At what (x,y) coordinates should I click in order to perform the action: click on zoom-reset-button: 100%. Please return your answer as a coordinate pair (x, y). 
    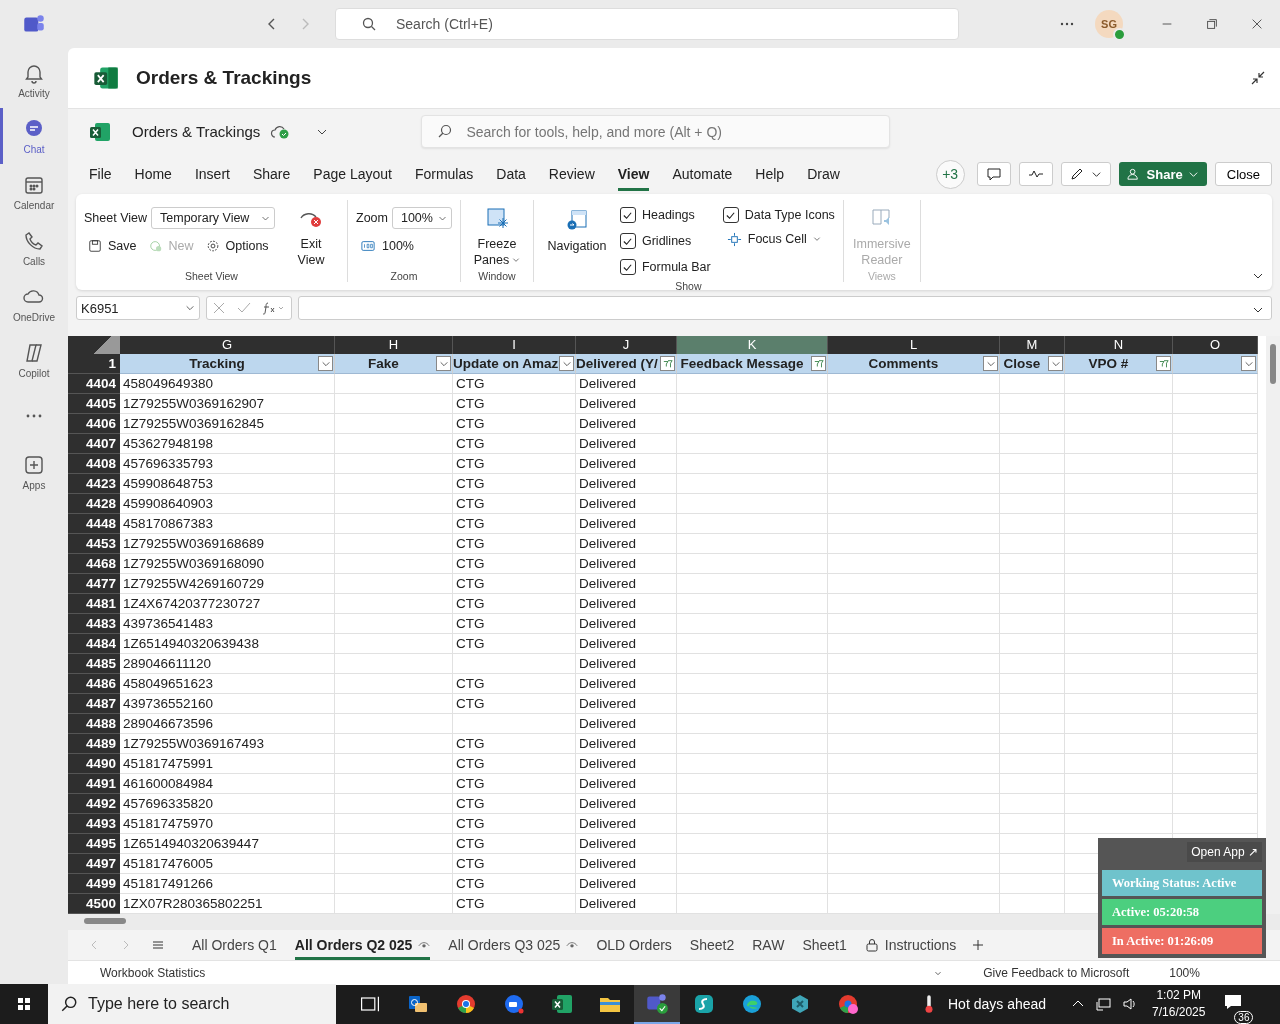
    Looking at the image, I should click on (387, 246).